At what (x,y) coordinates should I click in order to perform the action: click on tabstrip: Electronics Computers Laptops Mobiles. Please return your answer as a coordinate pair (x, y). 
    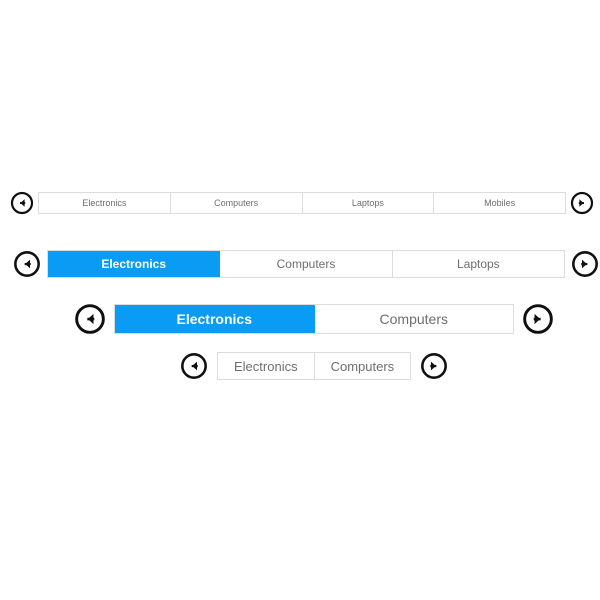
    Looking at the image, I should click on (302, 203).